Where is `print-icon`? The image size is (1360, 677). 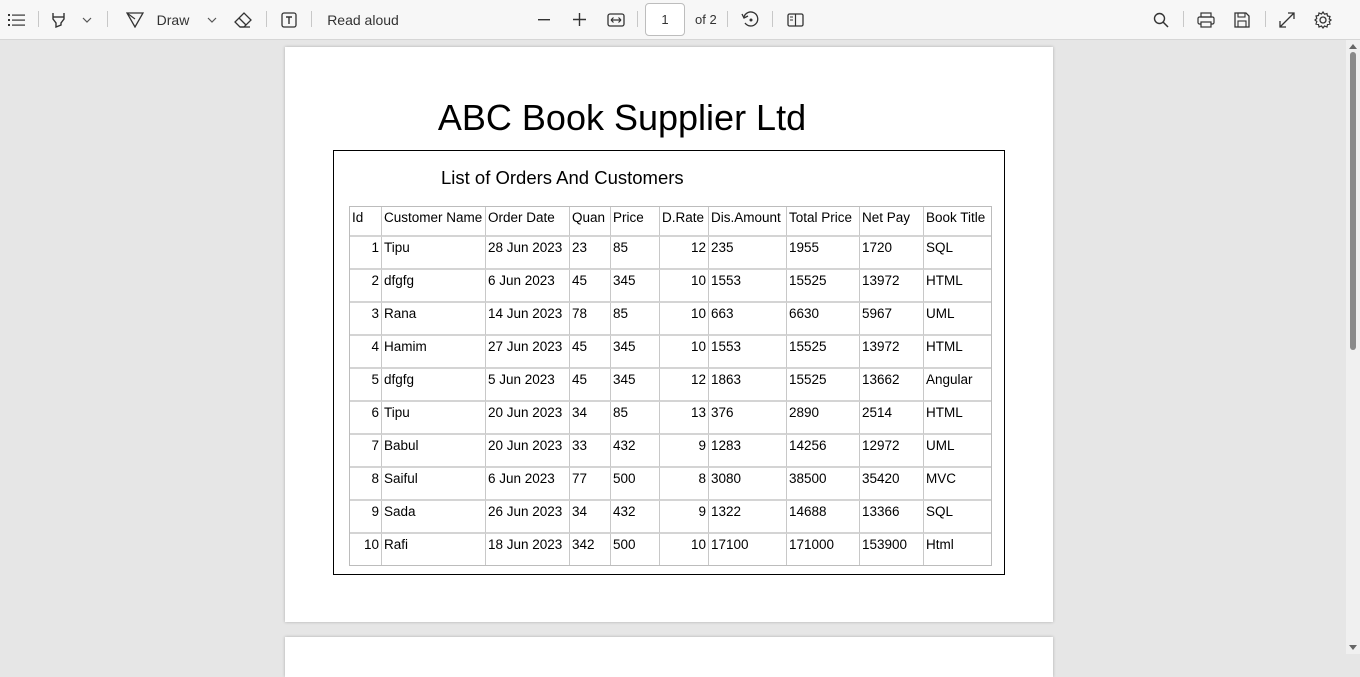 print-icon is located at coordinates (1206, 19).